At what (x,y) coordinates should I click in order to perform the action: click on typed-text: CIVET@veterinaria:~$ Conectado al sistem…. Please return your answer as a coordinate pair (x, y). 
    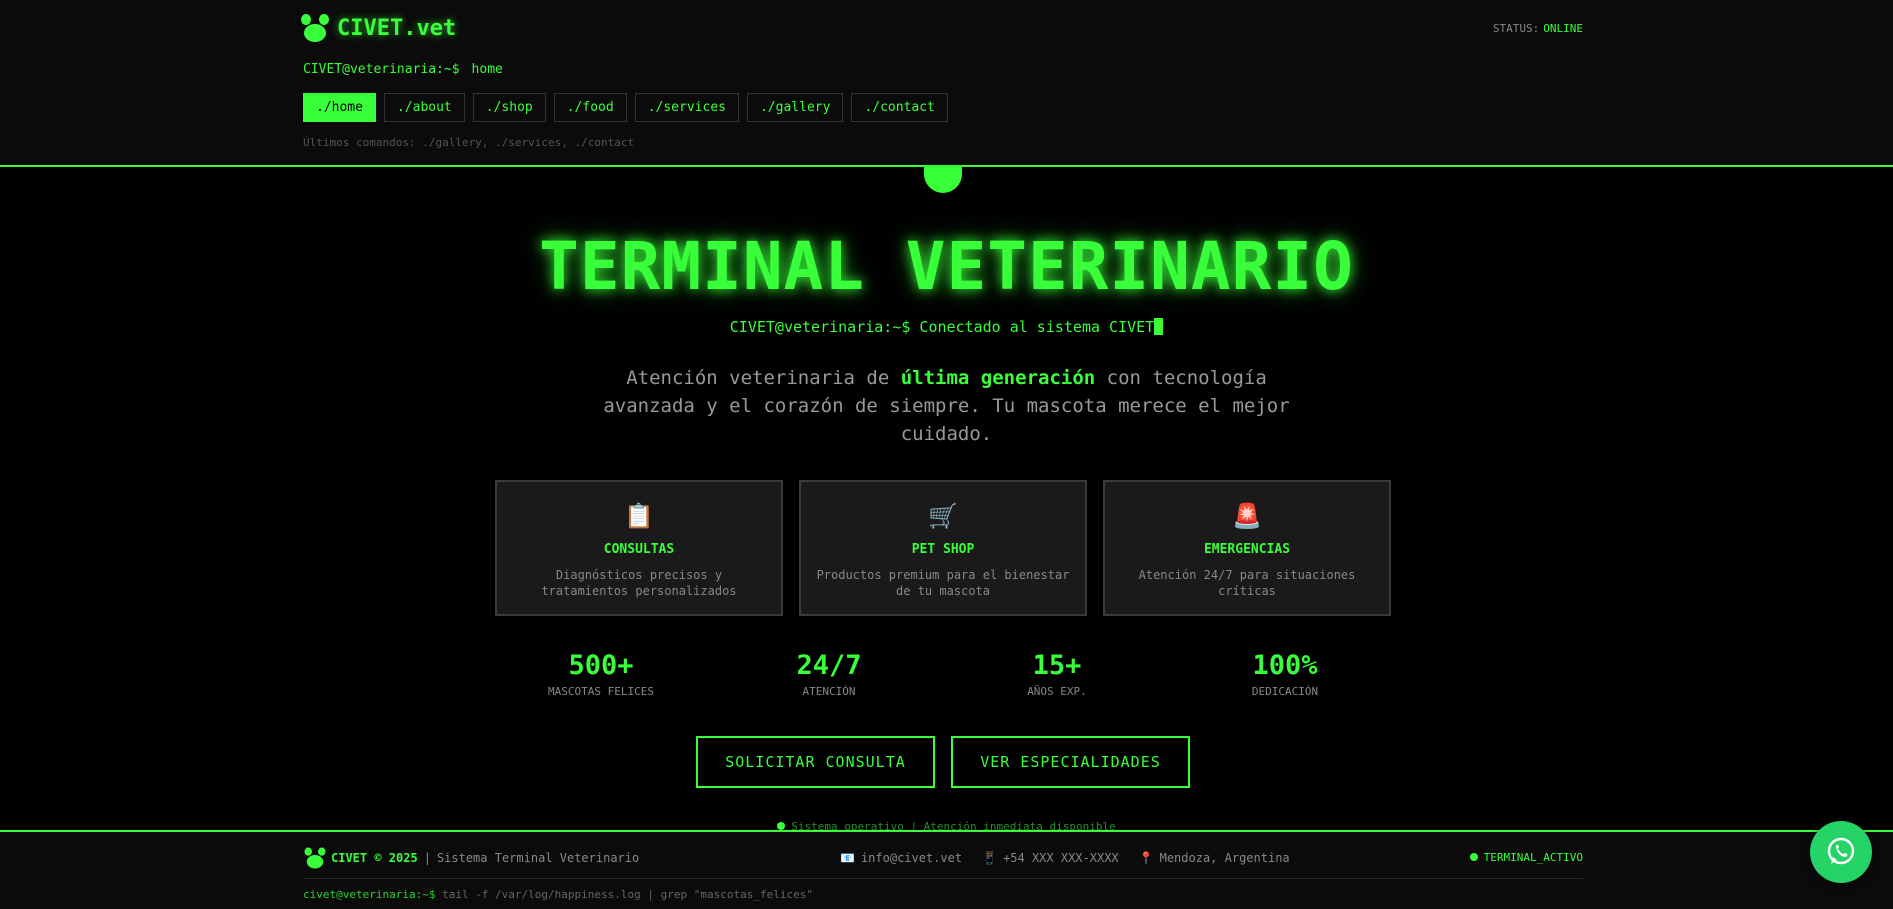
    Looking at the image, I should click on (942, 327).